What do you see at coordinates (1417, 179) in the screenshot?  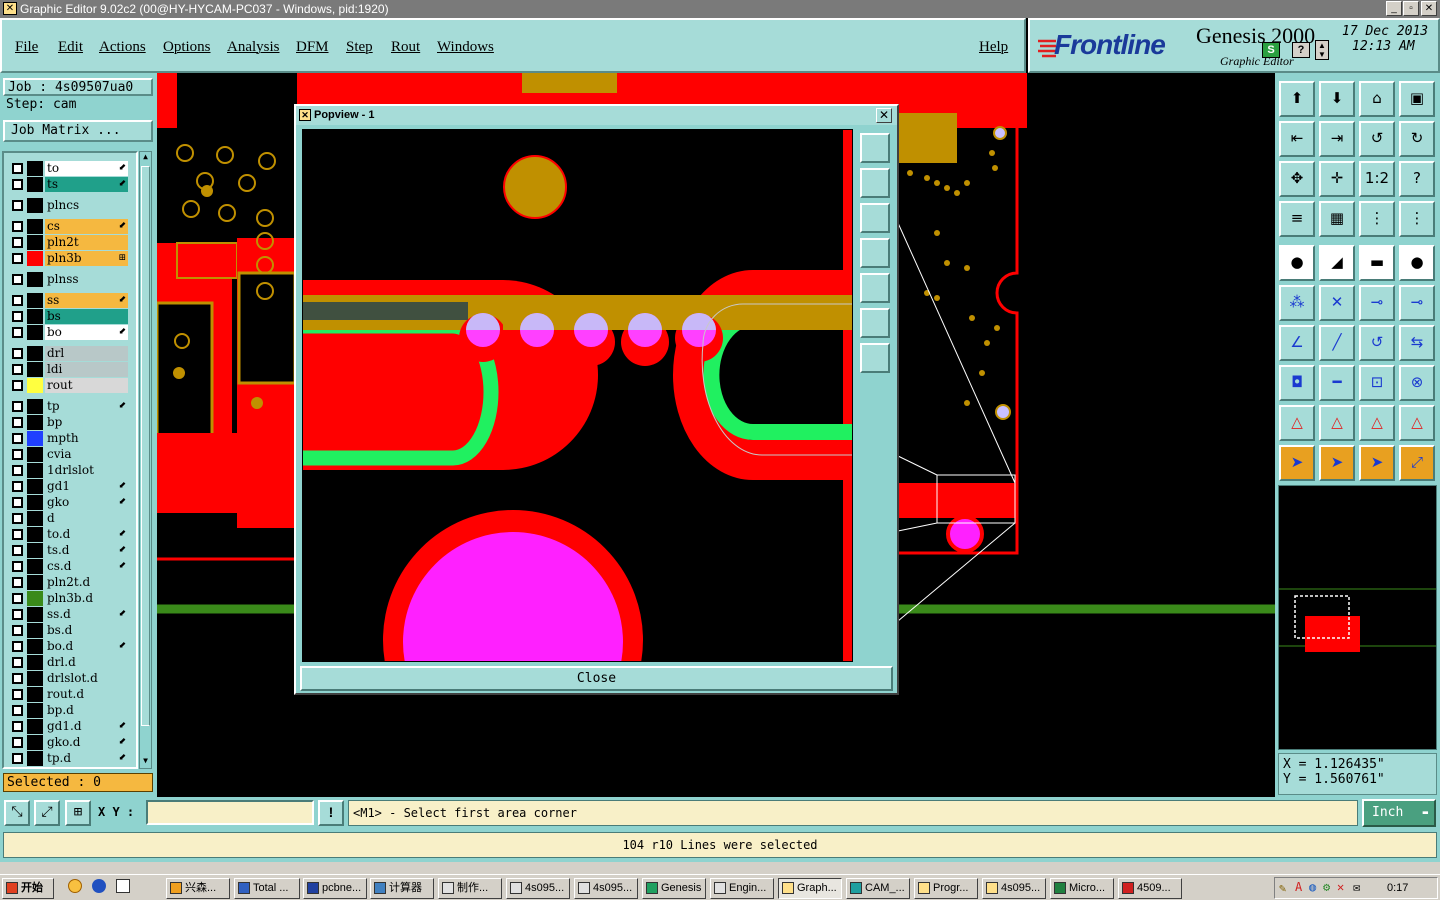 I see `tool-query-icon: ?` at bounding box center [1417, 179].